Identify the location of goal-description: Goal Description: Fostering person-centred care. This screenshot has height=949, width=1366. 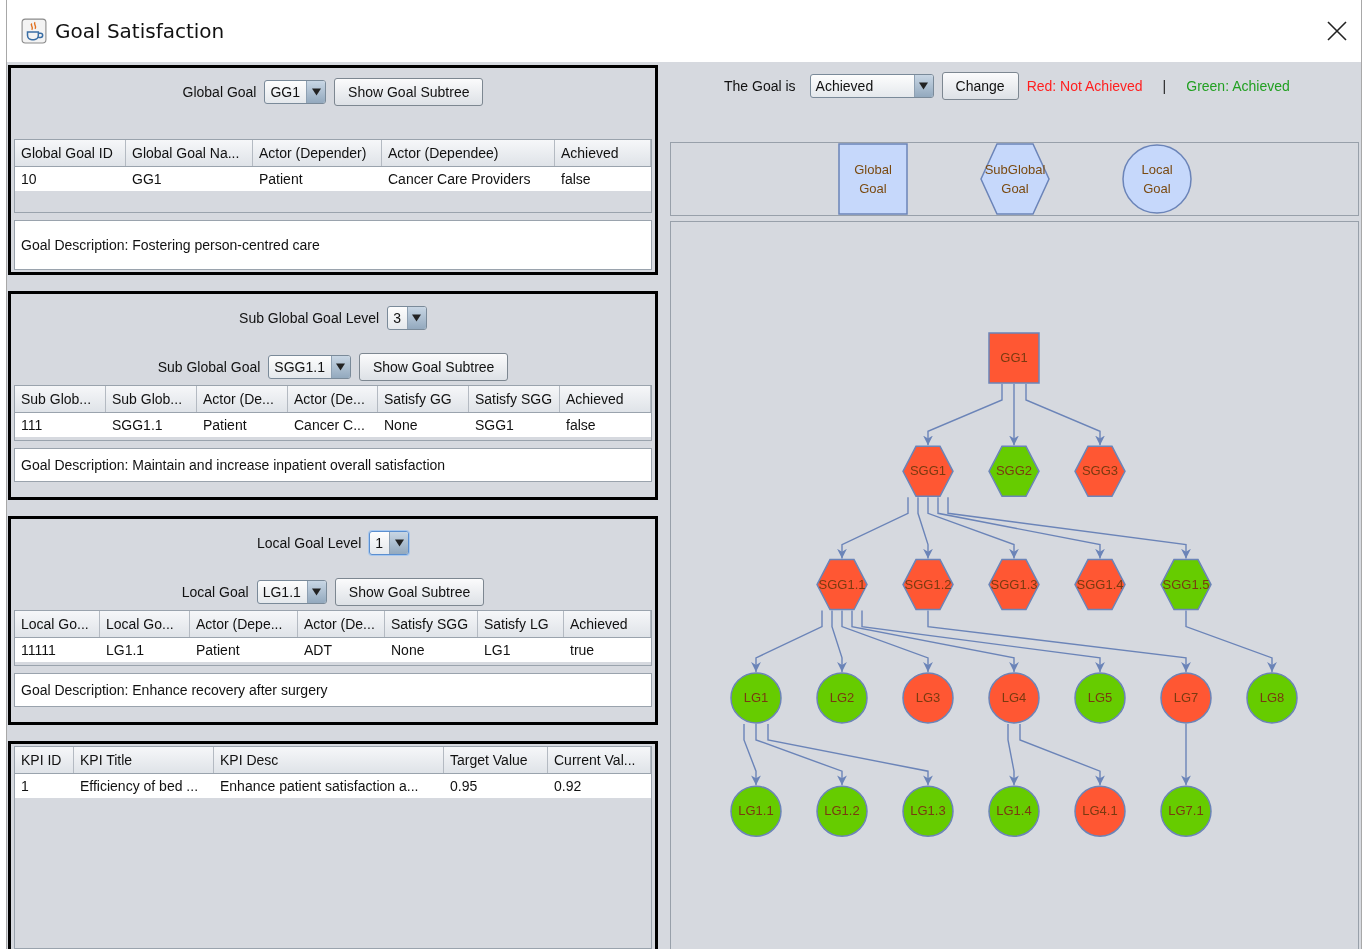
(333, 245).